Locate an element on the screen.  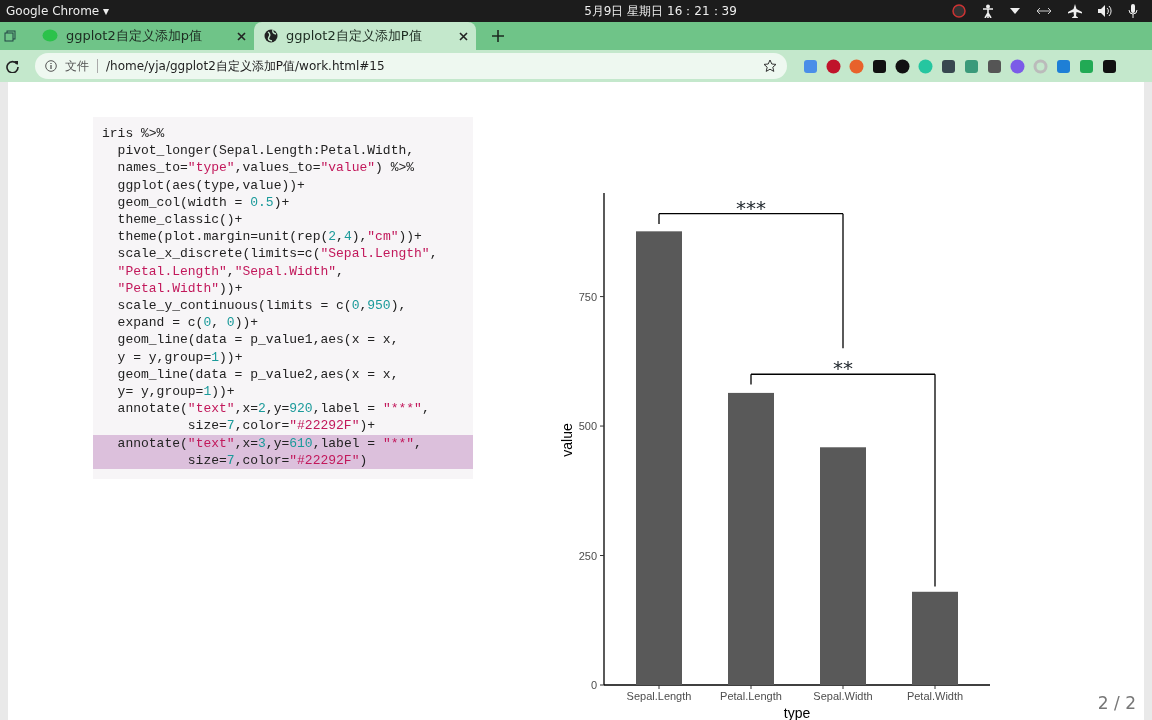
airplane-icon is located at coordinates (1075, 11).